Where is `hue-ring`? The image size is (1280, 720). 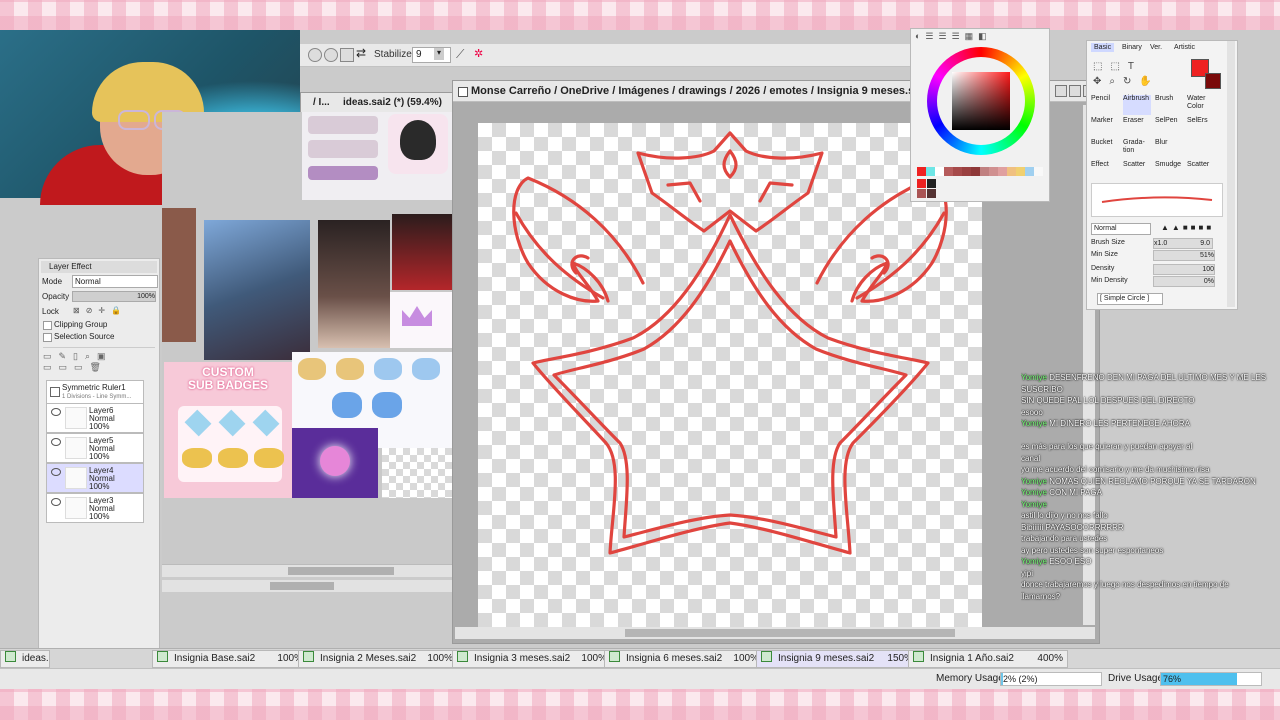
hue-ring is located at coordinates (981, 101).